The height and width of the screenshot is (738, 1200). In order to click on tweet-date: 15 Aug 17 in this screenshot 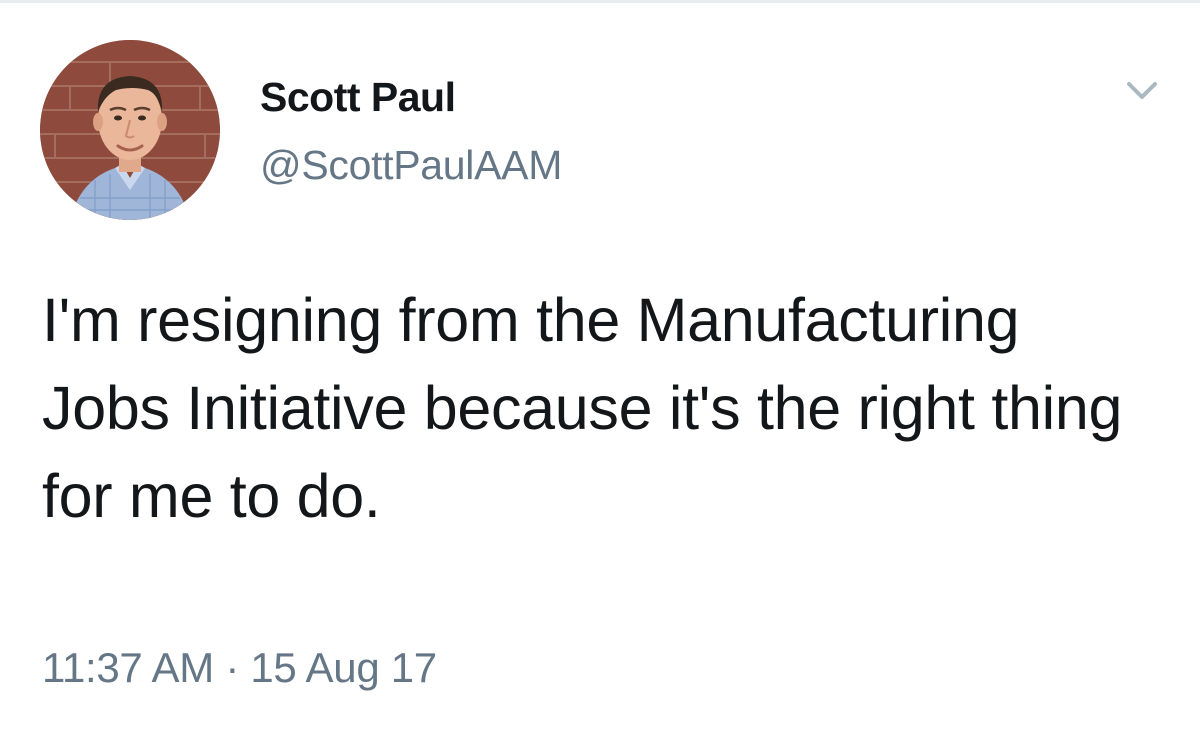, I will do `click(343, 667)`.